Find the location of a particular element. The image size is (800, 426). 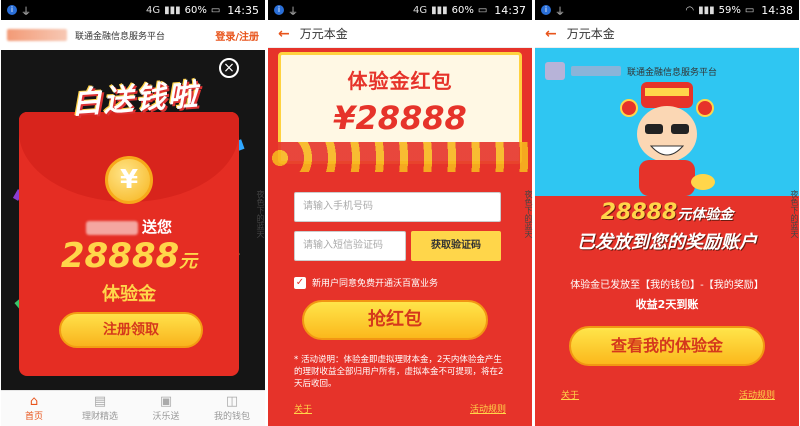

yuan-coin-icon: ¥ is located at coordinates (129, 180).